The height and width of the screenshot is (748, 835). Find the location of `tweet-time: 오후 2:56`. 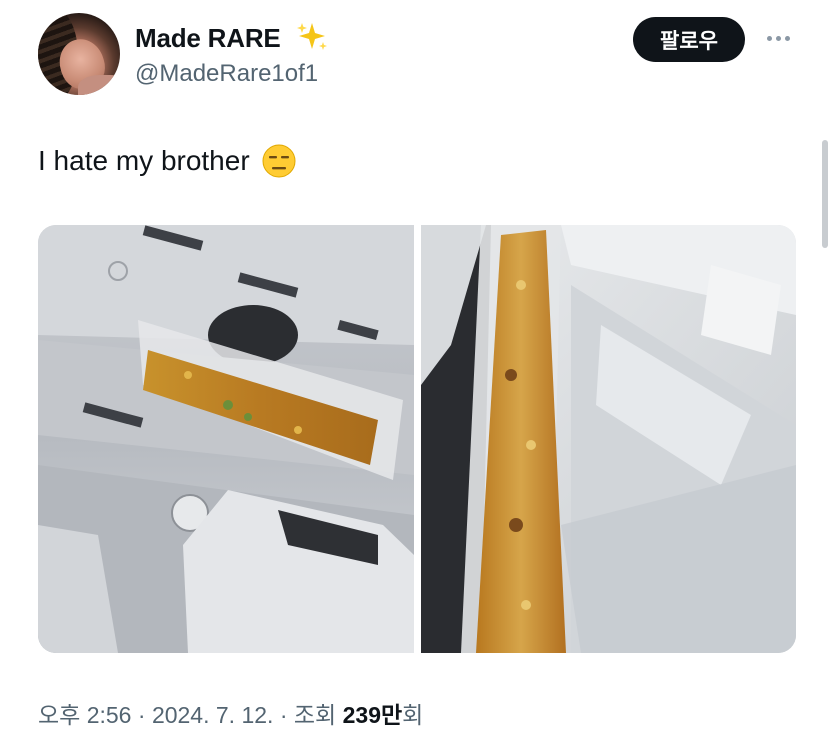

tweet-time: 오후 2:56 is located at coordinates (84, 715).